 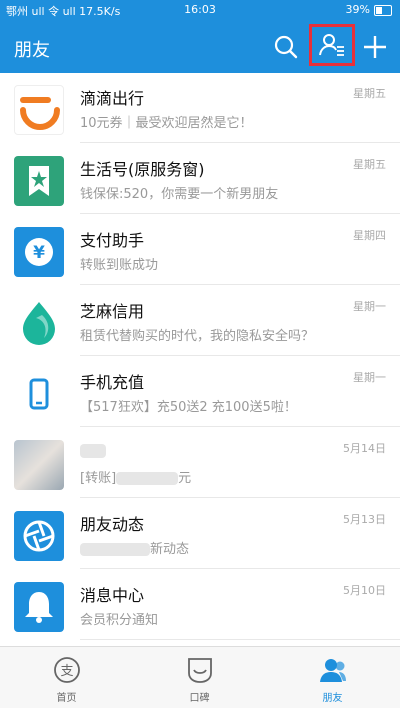 What do you see at coordinates (197, 336) in the screenshot?
I see `item-subtitle: 租赁代替购买的时代，我的隐私安全吗？` at bounding box center [197, 336].